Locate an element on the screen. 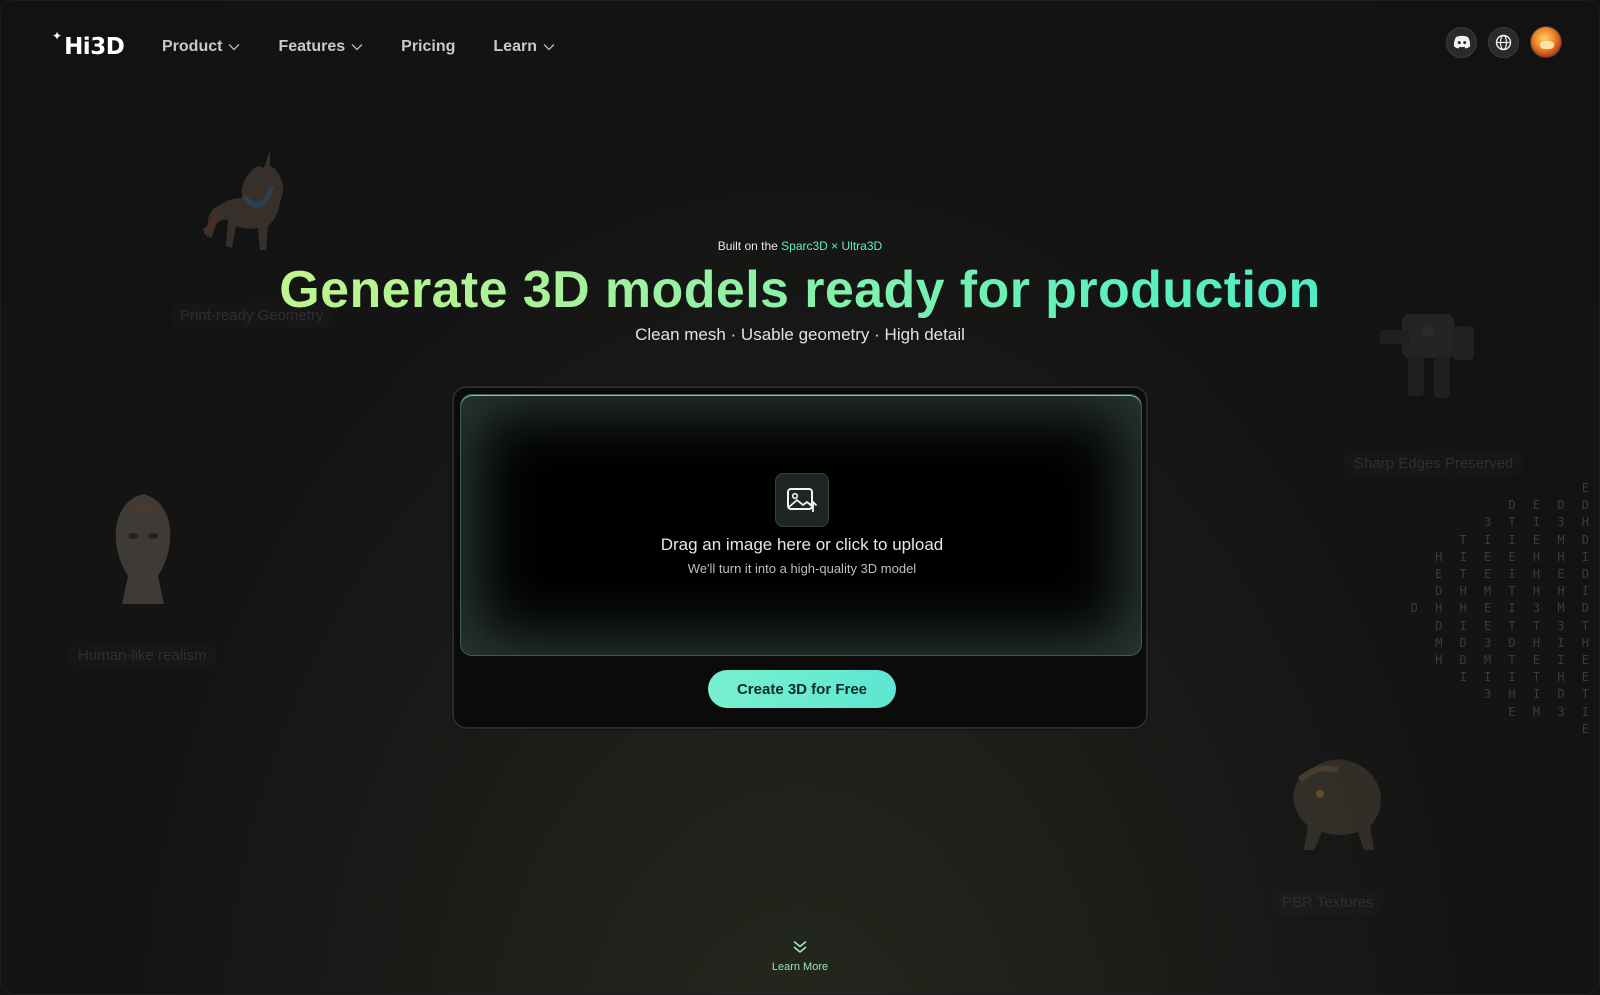  matrix-line: H I E E H H I is located at coordinates (1514, 556).